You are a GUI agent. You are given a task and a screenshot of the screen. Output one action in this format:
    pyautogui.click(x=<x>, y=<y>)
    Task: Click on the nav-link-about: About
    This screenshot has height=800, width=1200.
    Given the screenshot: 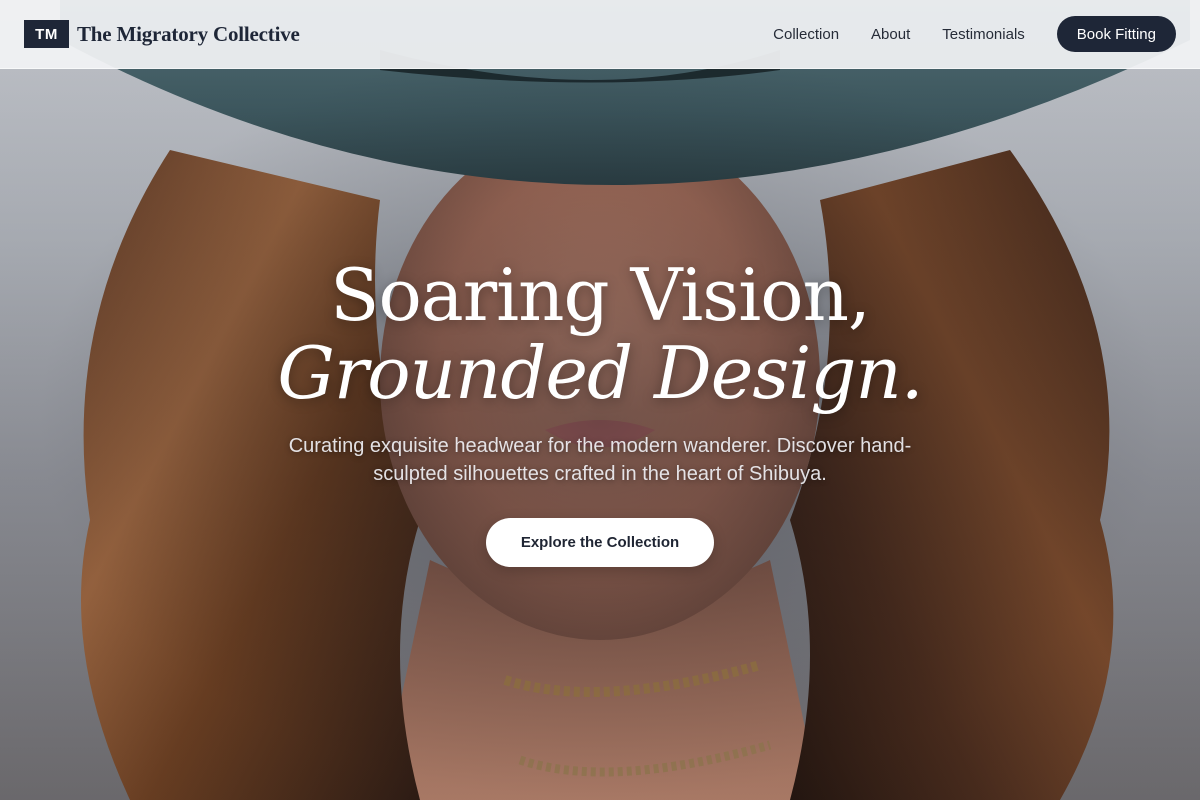 What is the action you would take?
    pyautogui.click(x=890, y=34)
    